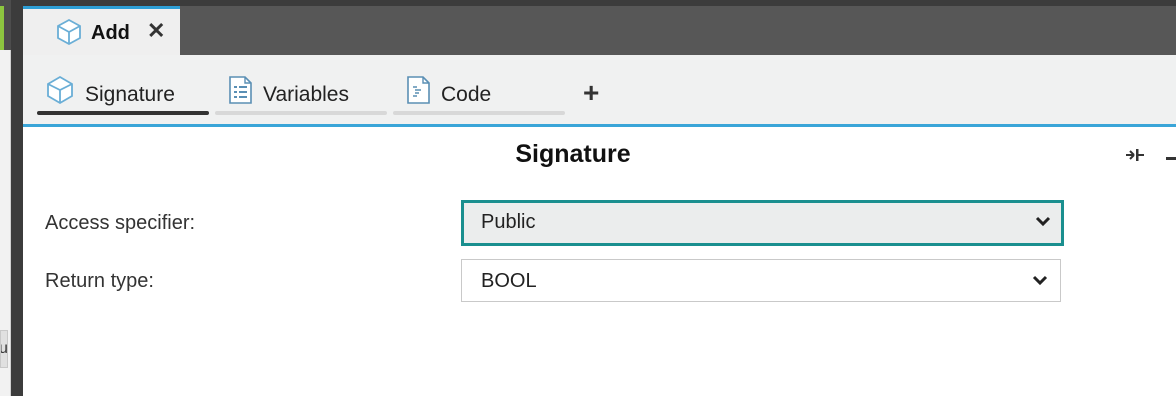 The width and height of the screenshot is (1176, 396). What do you see at coordinates (306, 94) in the screenshot?
I see `tab-variables-label: Variables` at bounding box center [306, 94].